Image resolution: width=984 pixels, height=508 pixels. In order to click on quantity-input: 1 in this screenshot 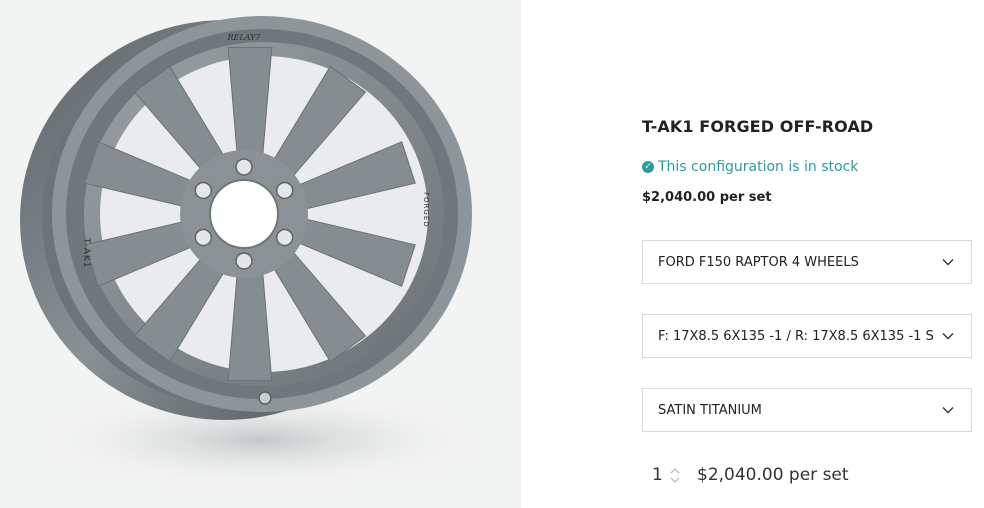, I will do `click(652, 475)`.